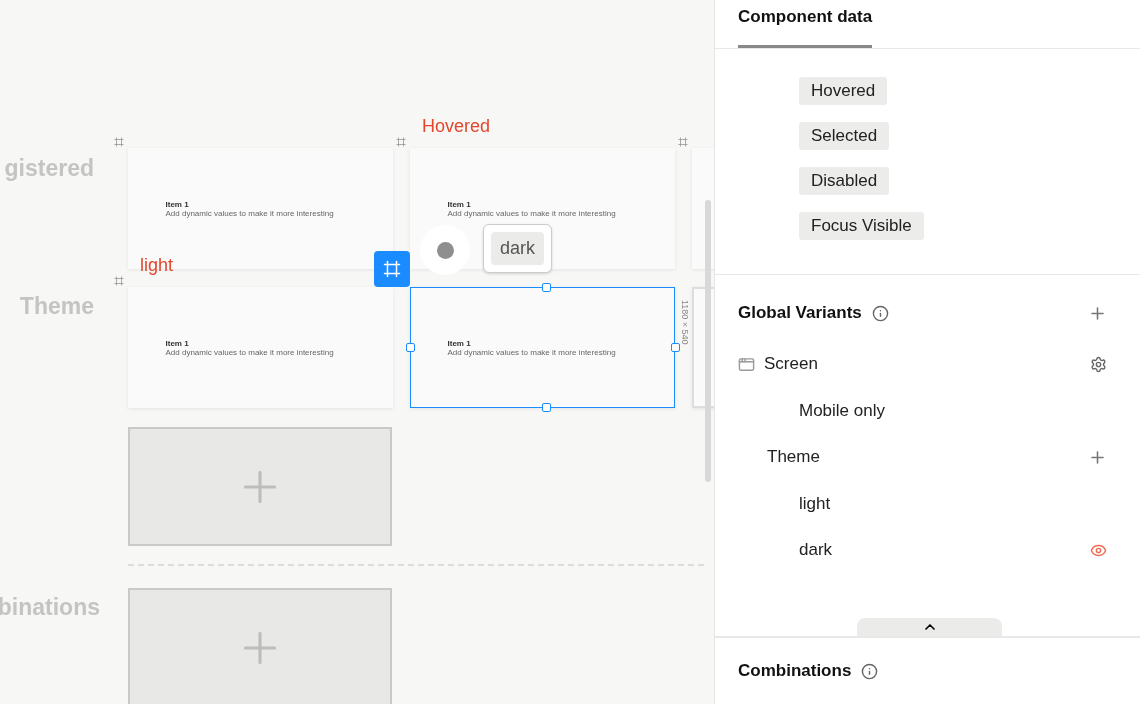 The image size is (1140, 704). What do you see at coordinates (795, 671) in the screenshot?
I see `section-title: Combinations` at bounding box center [795, 671].